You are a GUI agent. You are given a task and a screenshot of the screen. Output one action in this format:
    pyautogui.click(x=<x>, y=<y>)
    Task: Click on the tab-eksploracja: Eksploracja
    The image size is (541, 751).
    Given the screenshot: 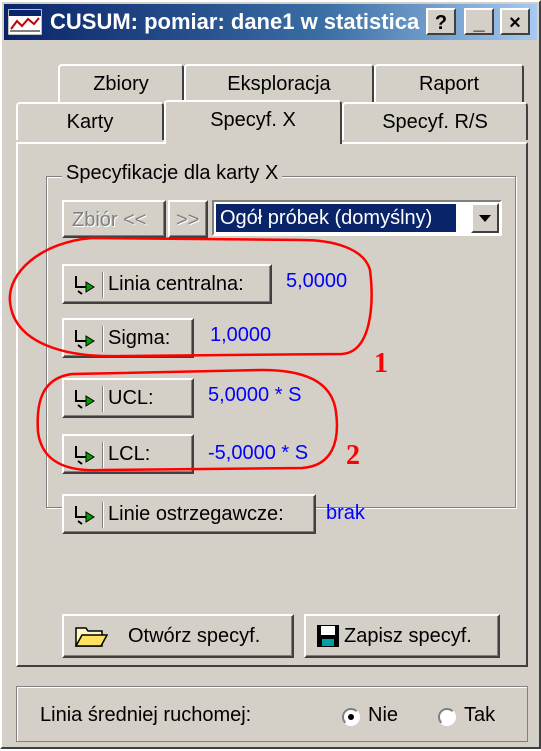 What is the action you would take?
    pyautogui.click(x=279, y=83)
    